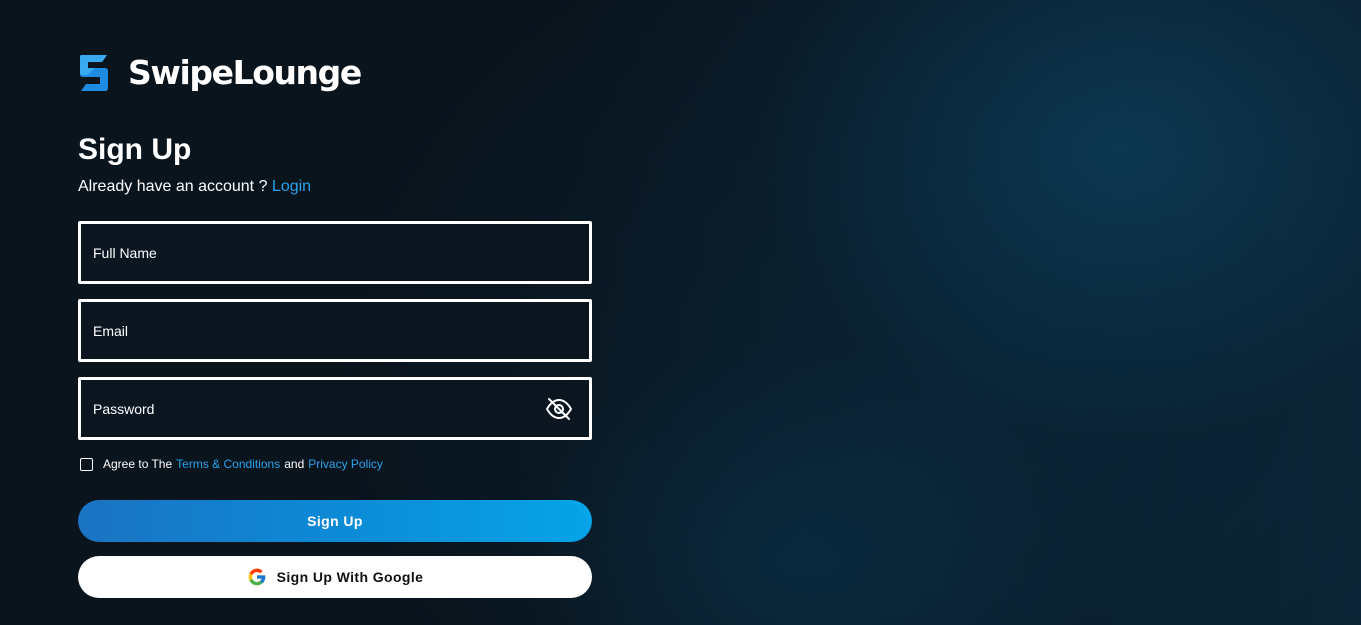 This screenshot has height=625, width=1361. I want to click on google-button-label: Sign Up With Google, so click(350, 577).